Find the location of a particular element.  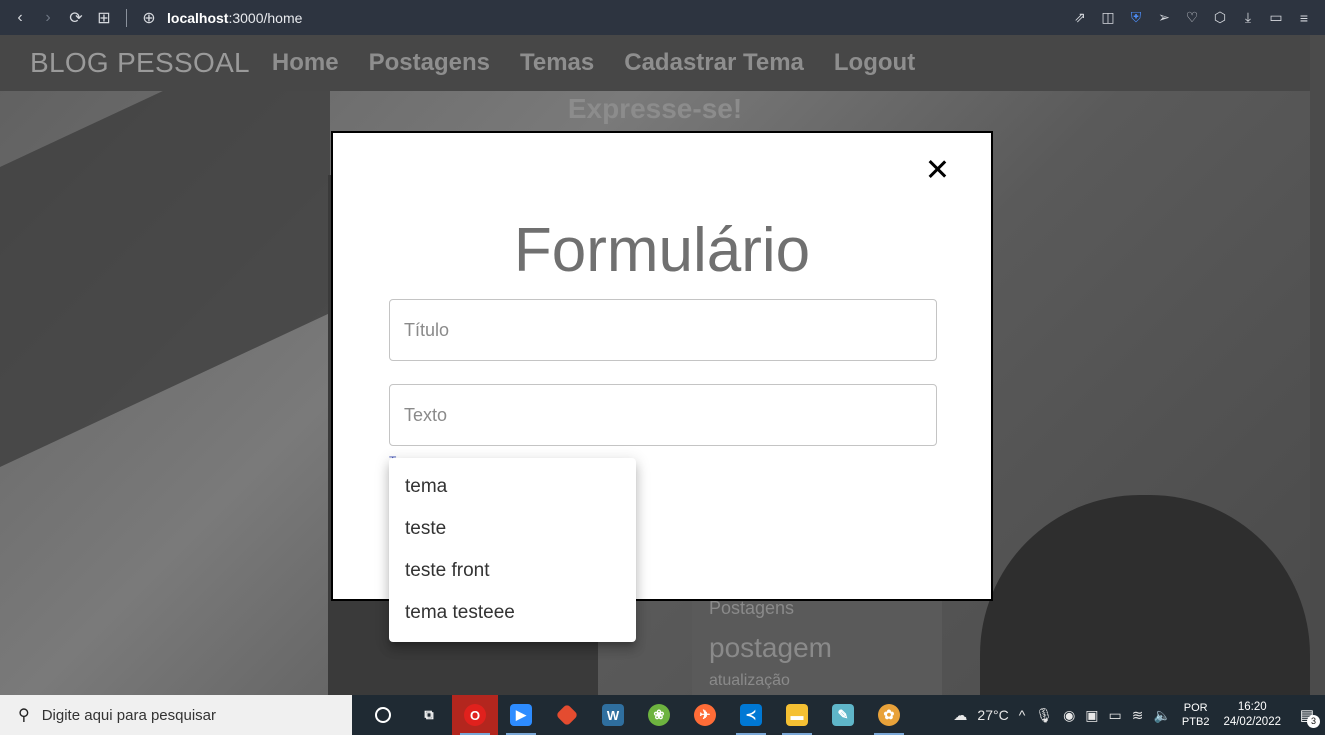

camera-icon: ◫ is located at coordinates (1108, 18).